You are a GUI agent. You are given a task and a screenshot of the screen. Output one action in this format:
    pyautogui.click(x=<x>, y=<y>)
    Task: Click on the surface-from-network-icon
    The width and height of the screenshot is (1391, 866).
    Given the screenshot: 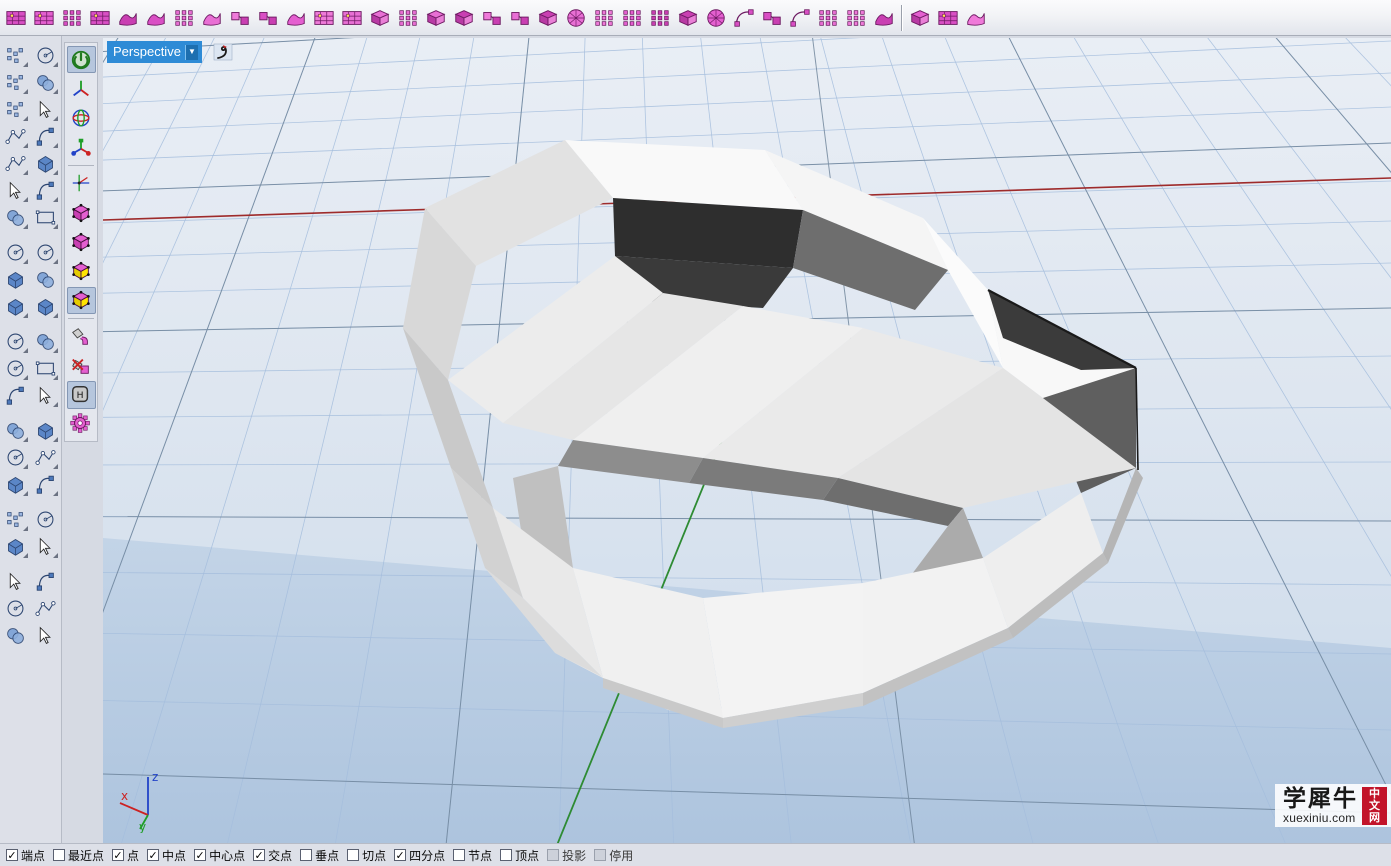 What is the action you would take?
    pyautogui.click(x=576, y=18)
    